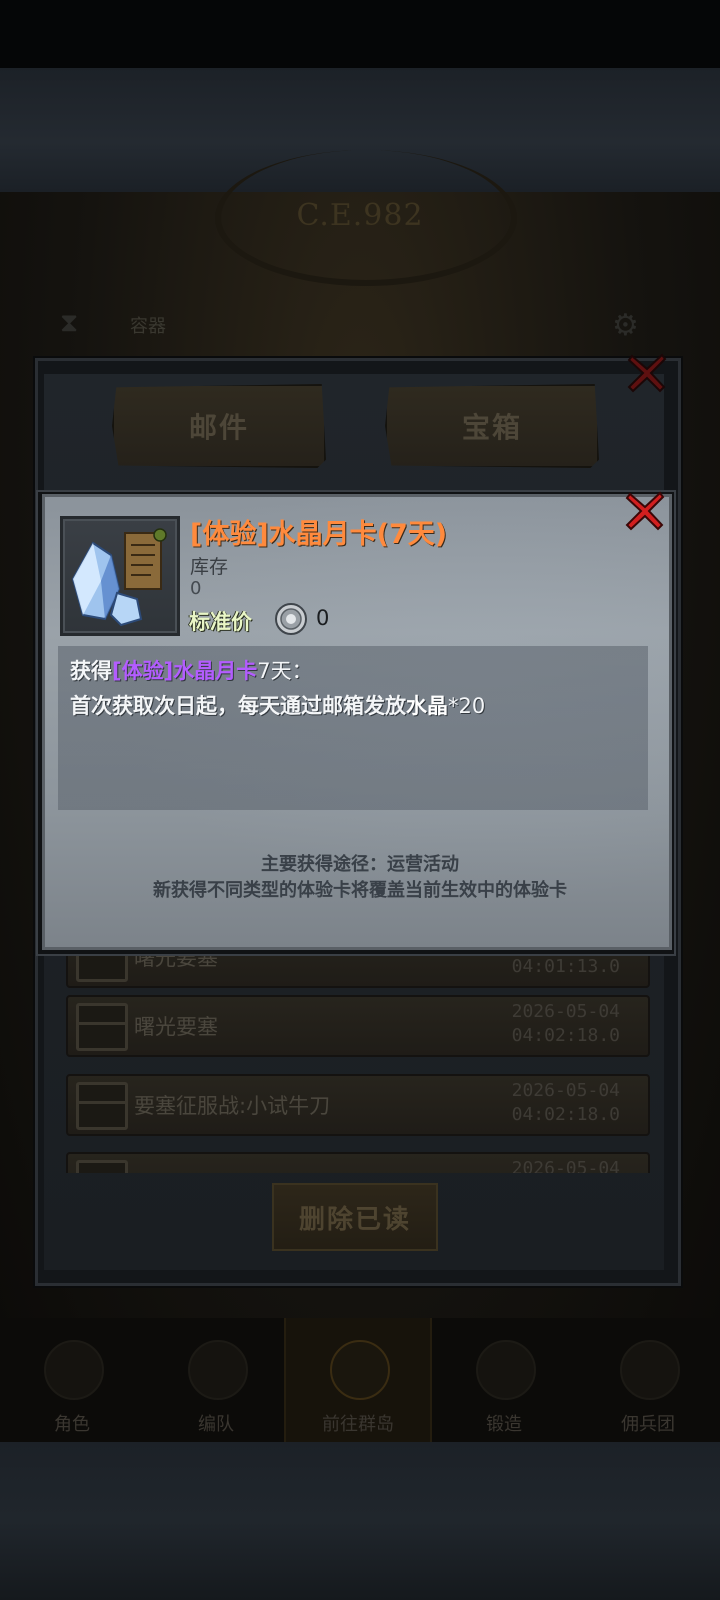 Image resolution: width=720 pixels, height=1600 pixels. Describe the element at coordinates (148, 326) in the screenshot. I see `background-tab-label: 容器` at that location.